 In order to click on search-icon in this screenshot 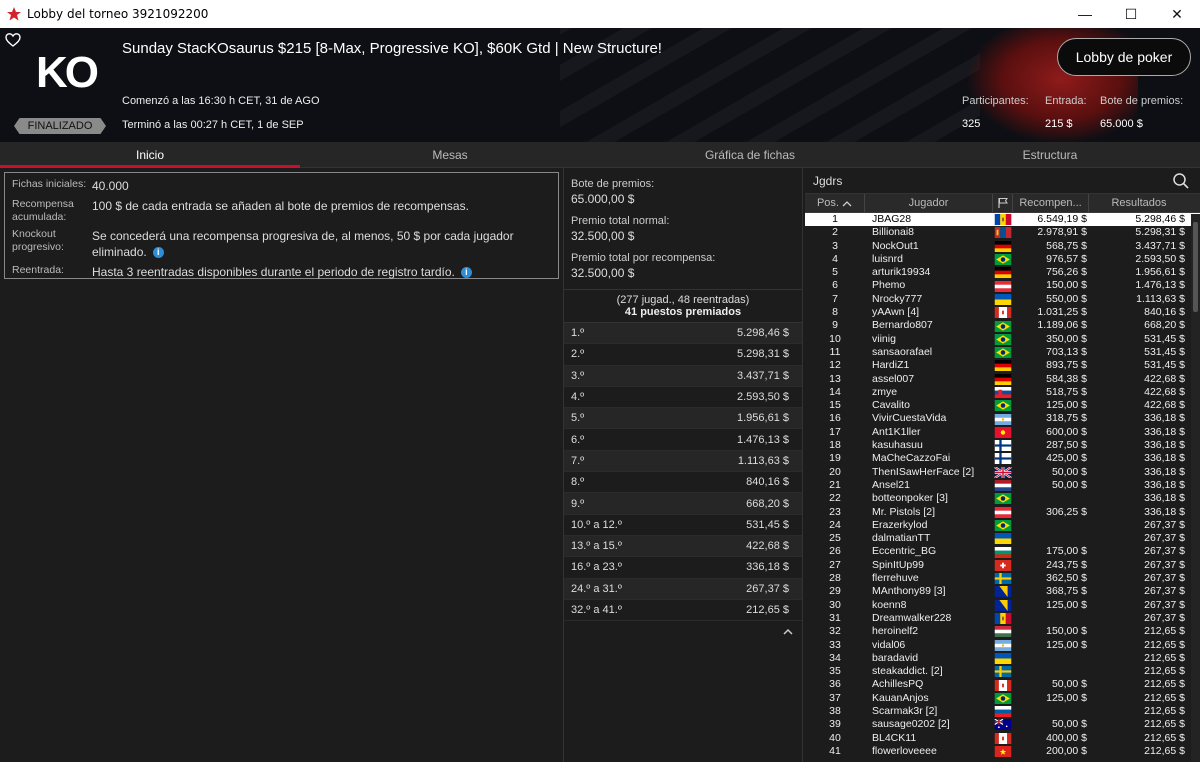, I will do `click(1181, 181)`.